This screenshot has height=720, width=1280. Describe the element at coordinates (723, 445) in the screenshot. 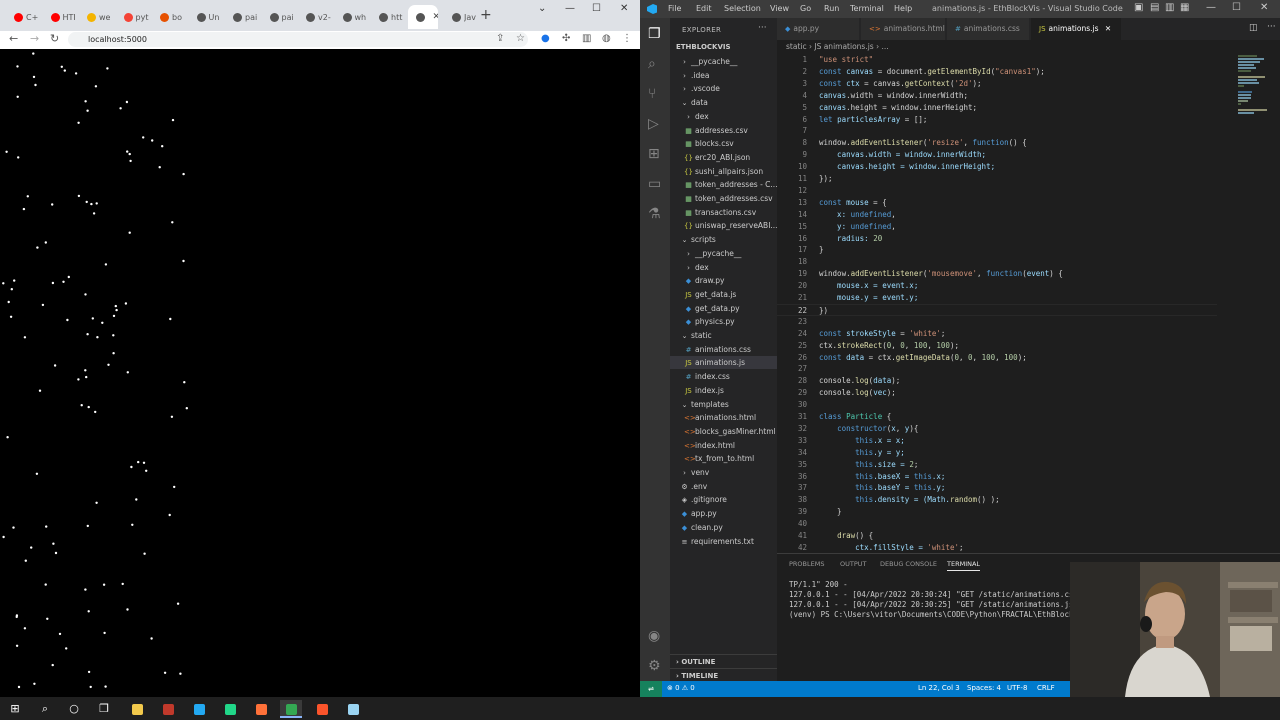

I see `tree-item: <>index.html` at that location.